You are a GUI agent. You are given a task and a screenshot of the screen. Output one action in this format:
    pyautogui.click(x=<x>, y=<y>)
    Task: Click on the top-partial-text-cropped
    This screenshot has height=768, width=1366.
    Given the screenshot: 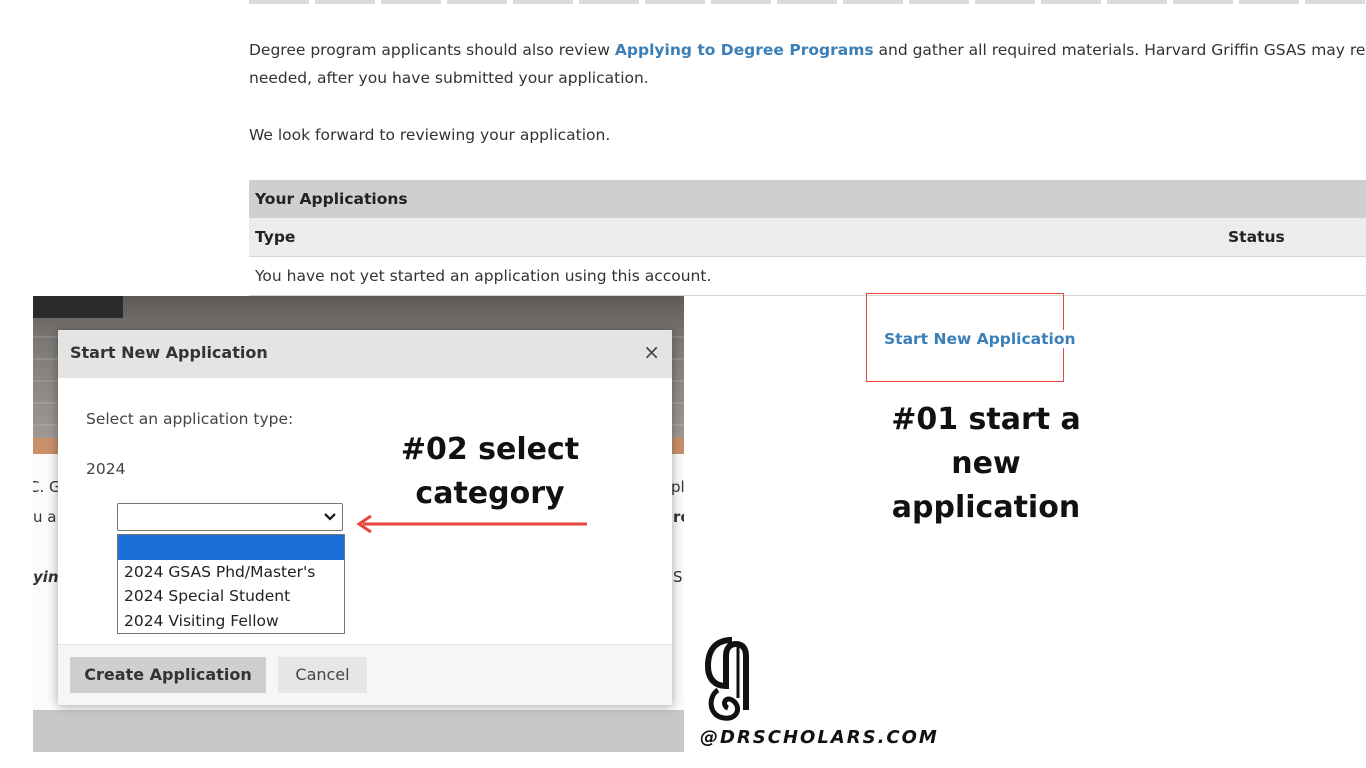 What is the action you would take?
    pyautogui.click(x=807, y=2)
    